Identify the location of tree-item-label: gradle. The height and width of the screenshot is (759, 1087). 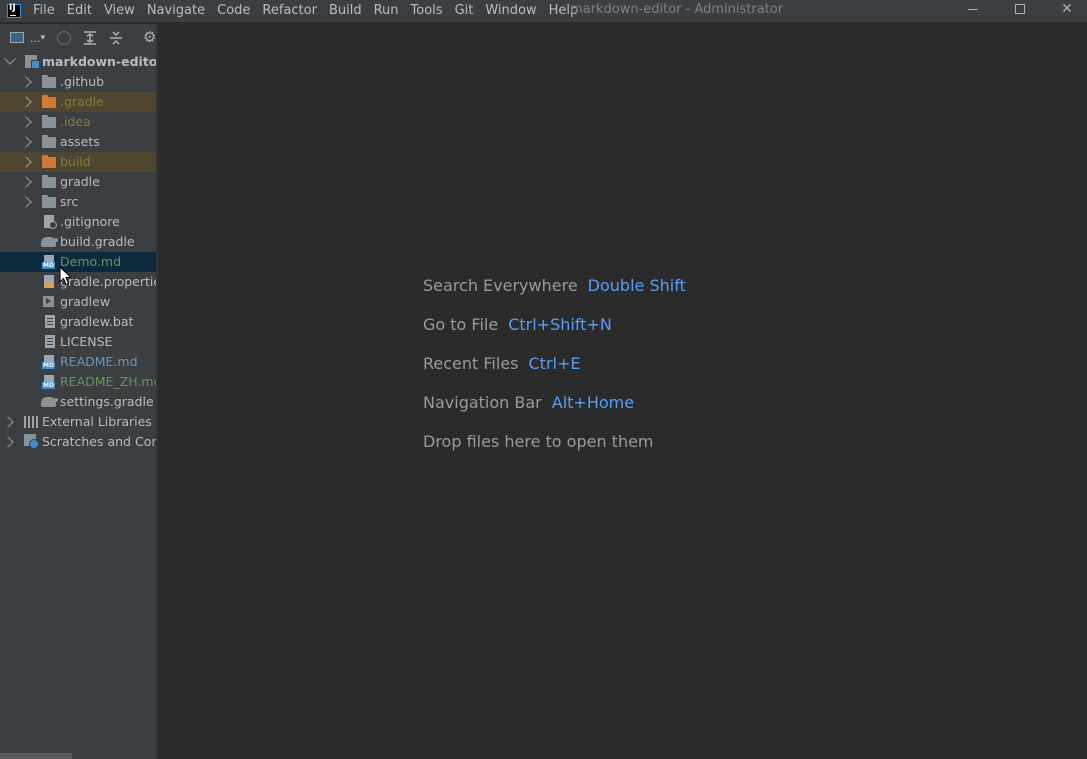
(80, 181).